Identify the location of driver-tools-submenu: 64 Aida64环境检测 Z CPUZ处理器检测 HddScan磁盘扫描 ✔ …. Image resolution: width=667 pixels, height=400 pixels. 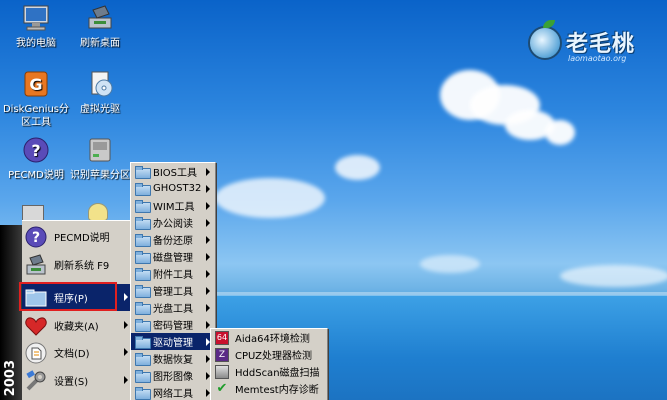
(269, 364).